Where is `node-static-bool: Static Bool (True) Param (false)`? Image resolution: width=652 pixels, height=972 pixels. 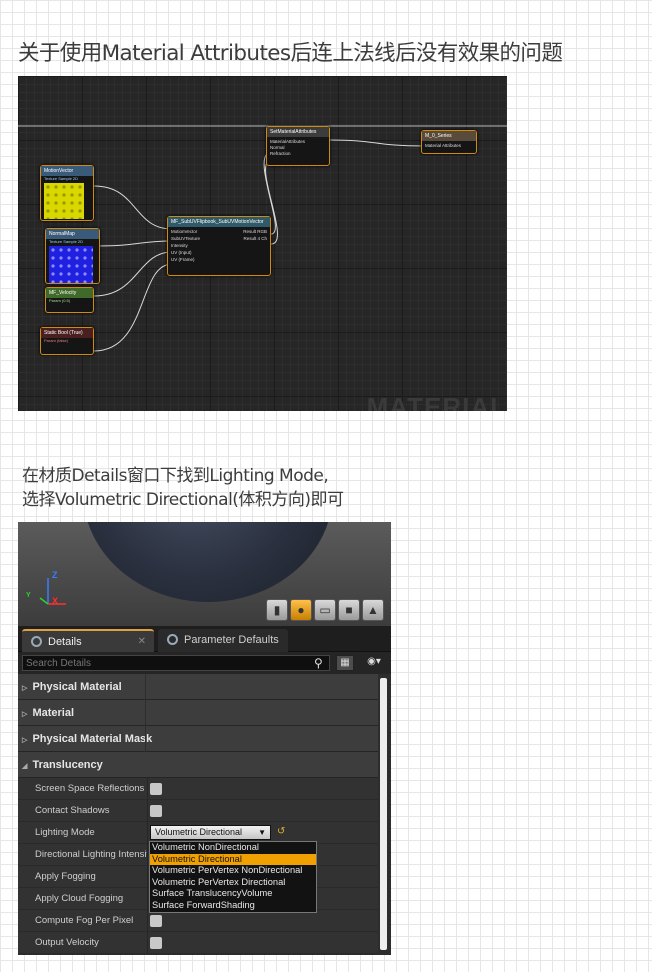
node-static-bool: Static Bool (True) Param (false) is located at coordinates (67, 341).